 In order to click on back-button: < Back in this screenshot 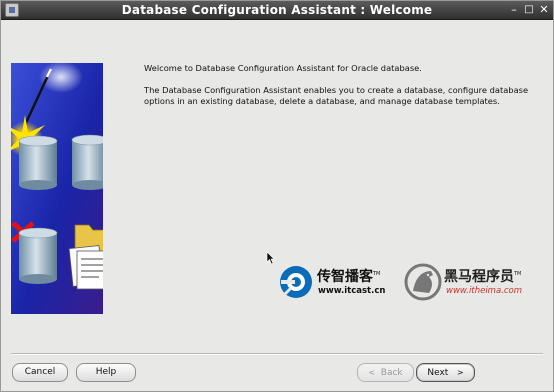, I will do `click(385, 372)`.